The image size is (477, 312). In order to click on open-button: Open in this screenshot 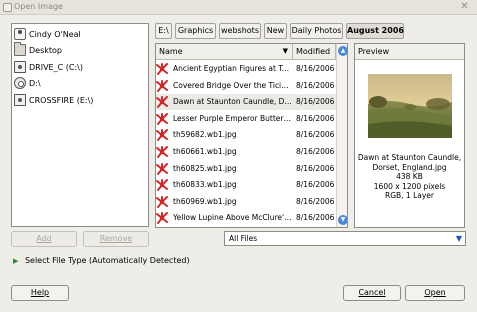, I will do `click(435, 293)`.